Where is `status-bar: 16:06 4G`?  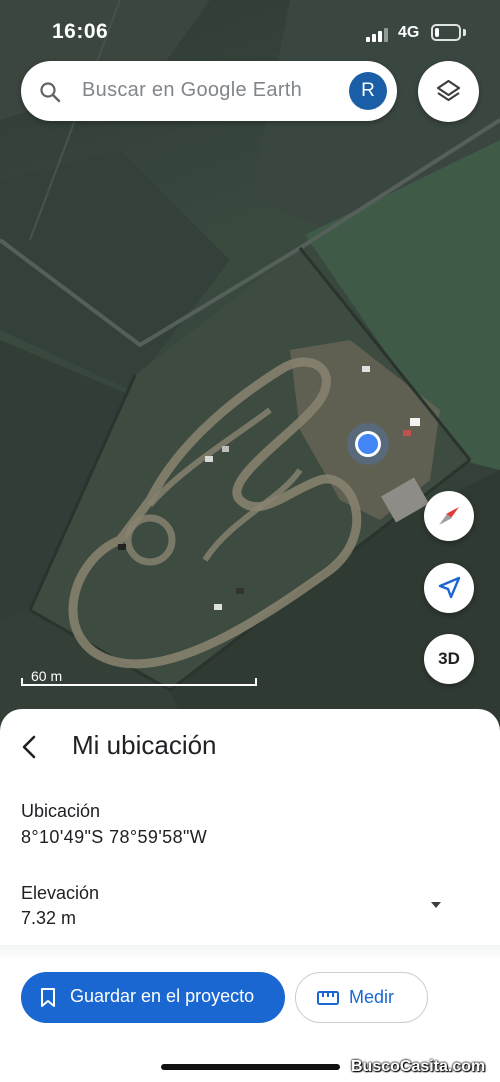
status-bar: 16:06 4G is located at coordinates (250, 31).